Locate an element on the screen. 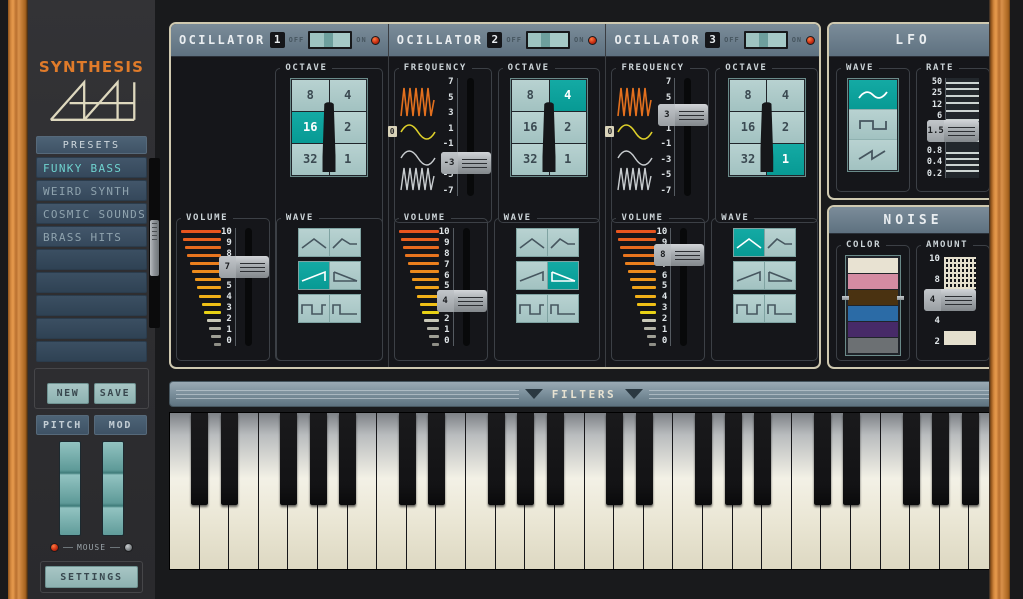  volume-thumb: 4 is located at coordinates (461, 301).